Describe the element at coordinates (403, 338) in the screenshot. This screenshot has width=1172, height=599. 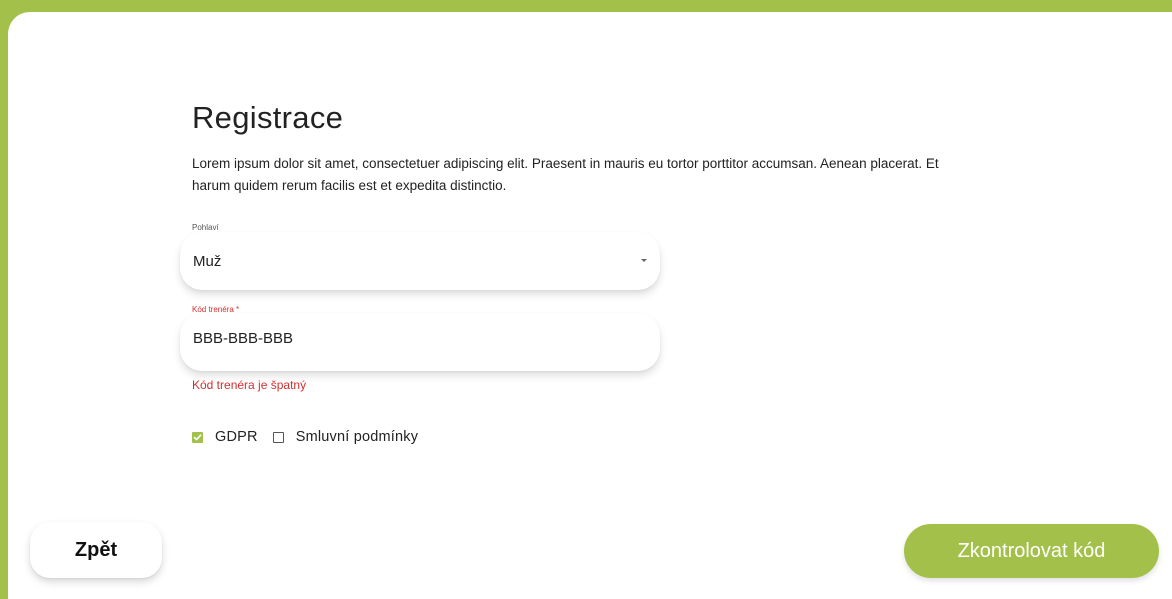
I see `trainer-code-input` at that location.